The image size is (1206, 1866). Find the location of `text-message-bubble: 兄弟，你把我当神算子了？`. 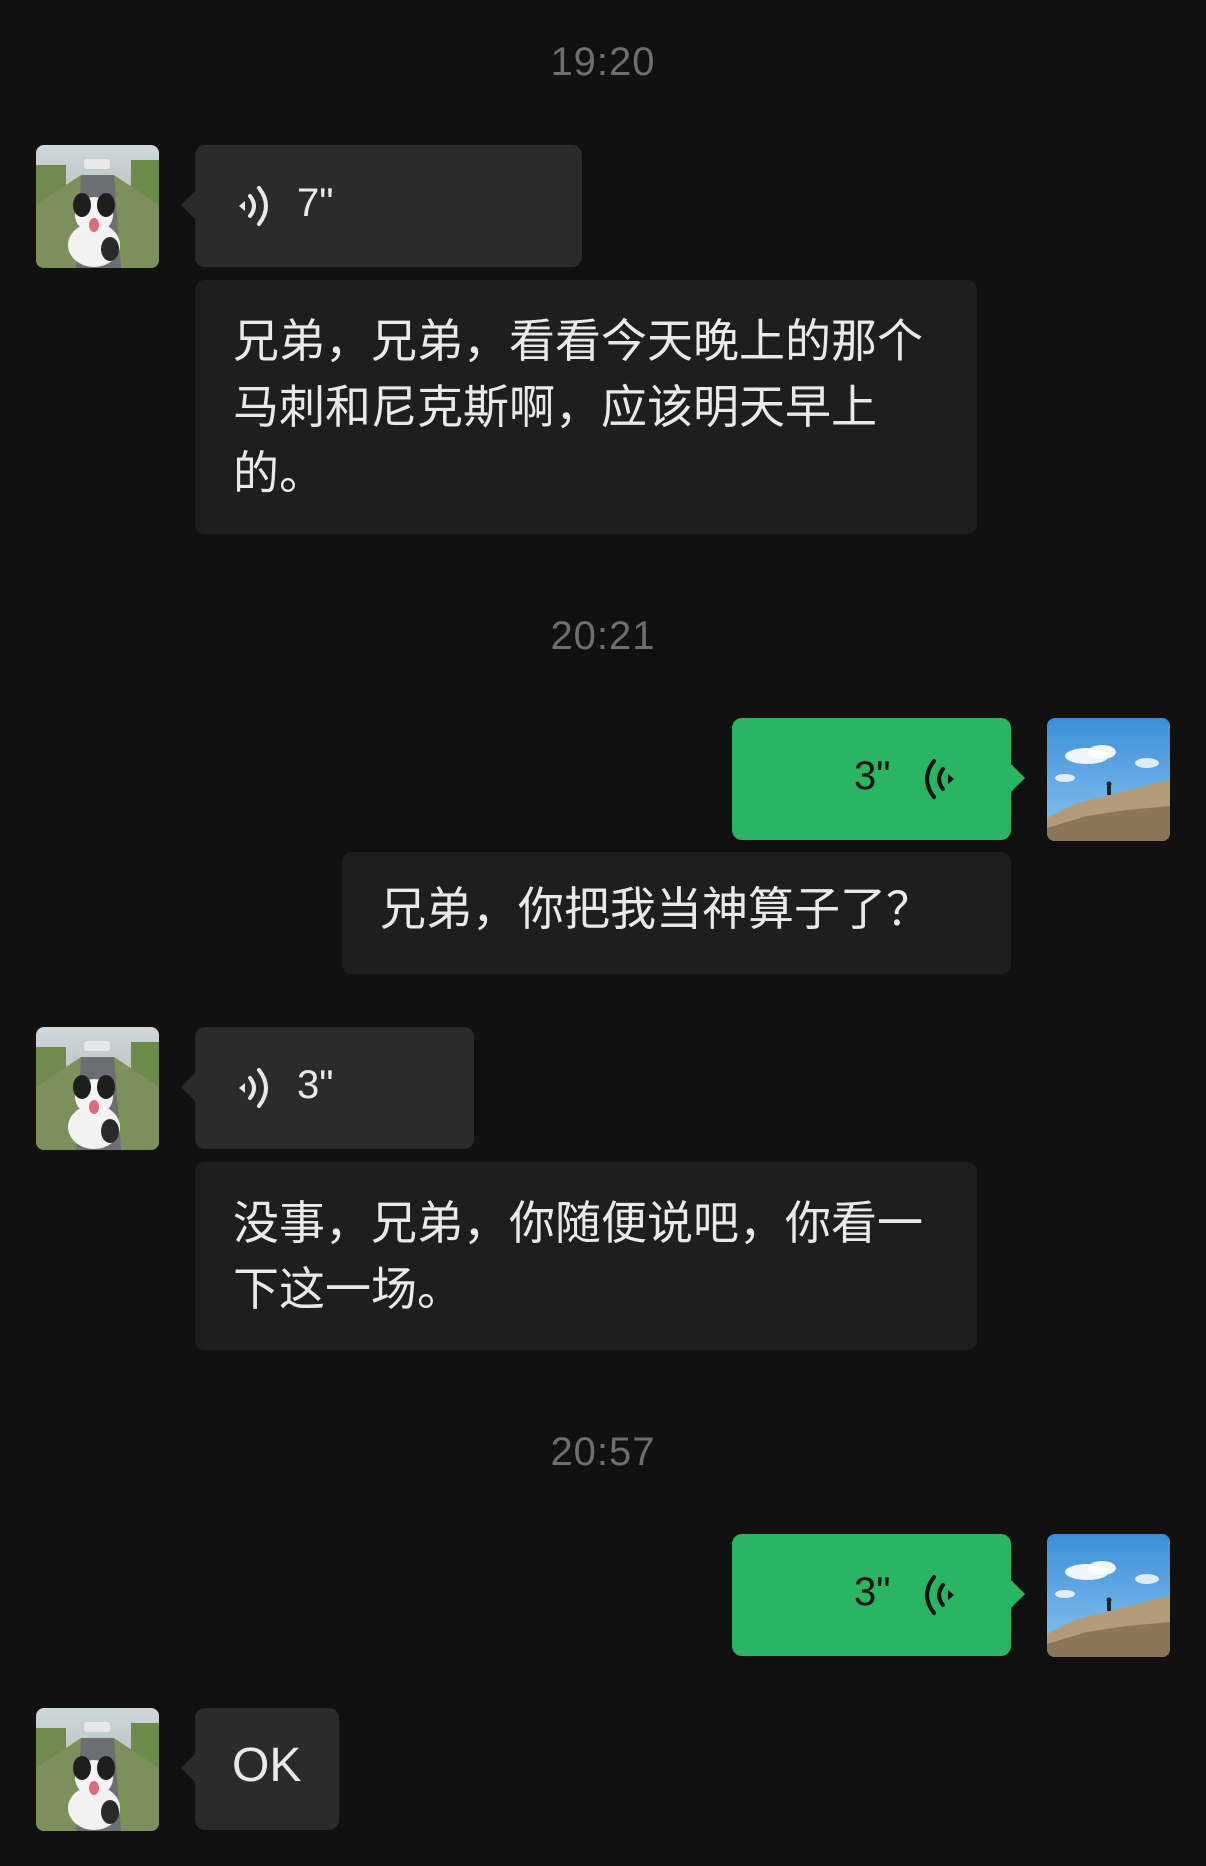

text-message-bubble: 兄弟，你把我当神算子了？ is located at coordinates (676, 913).